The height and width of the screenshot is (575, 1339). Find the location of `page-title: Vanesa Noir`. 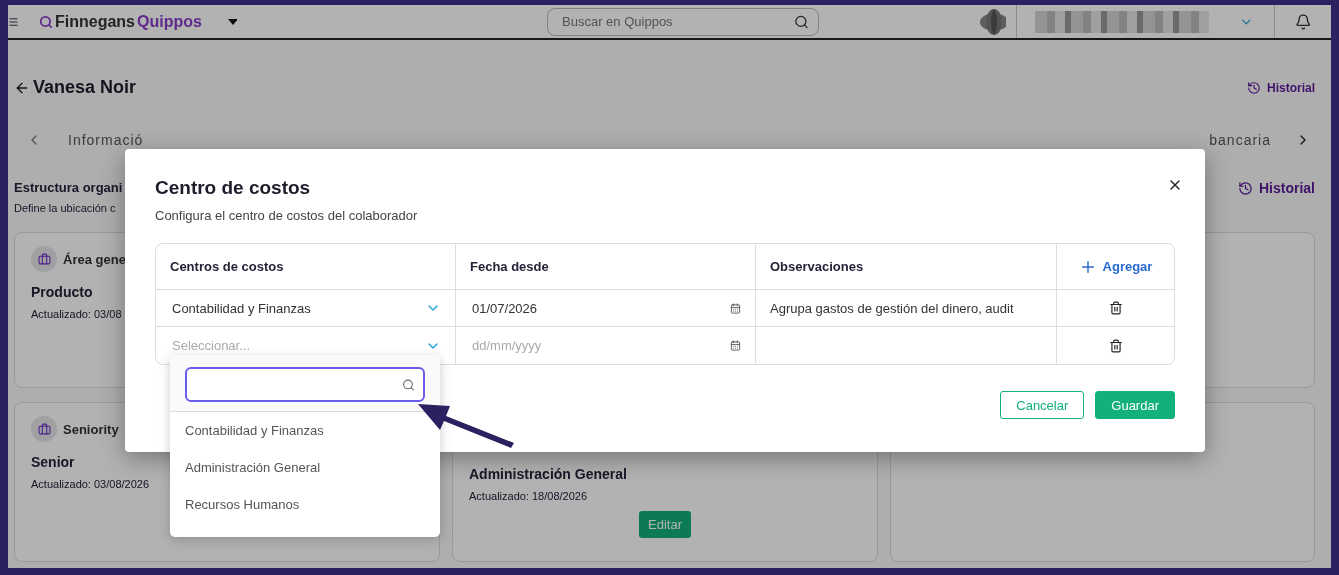

page-title: Vanesa Noir is located at coordinates (75, 87).